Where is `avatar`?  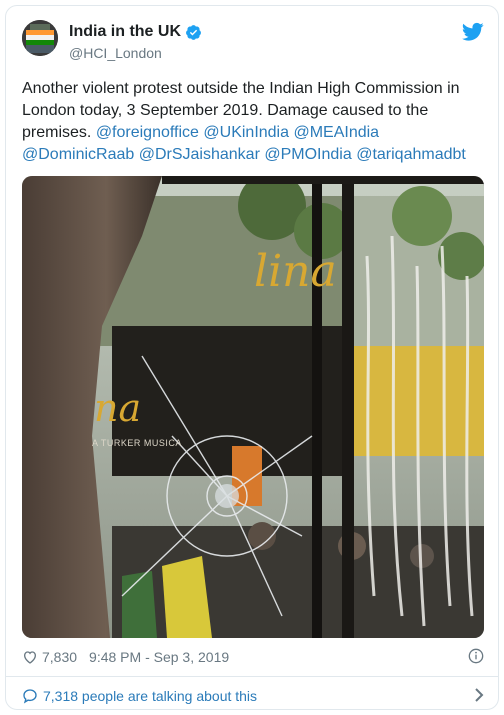
avatar is located at coordinates (40, 38).